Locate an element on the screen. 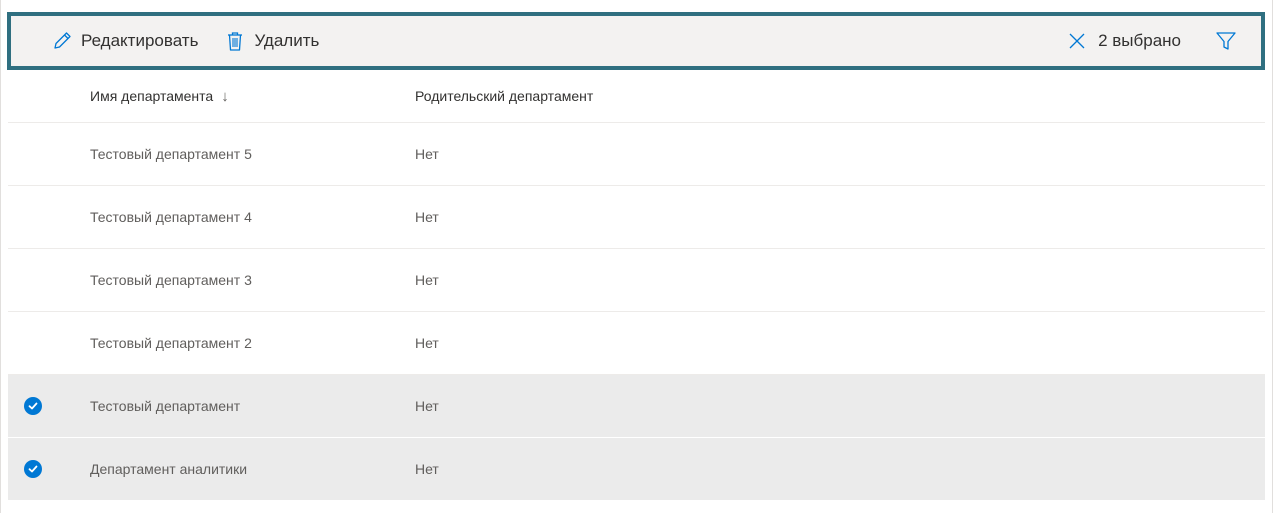  sort-descending-icon: ↓ is located at coordinates (225, 96).